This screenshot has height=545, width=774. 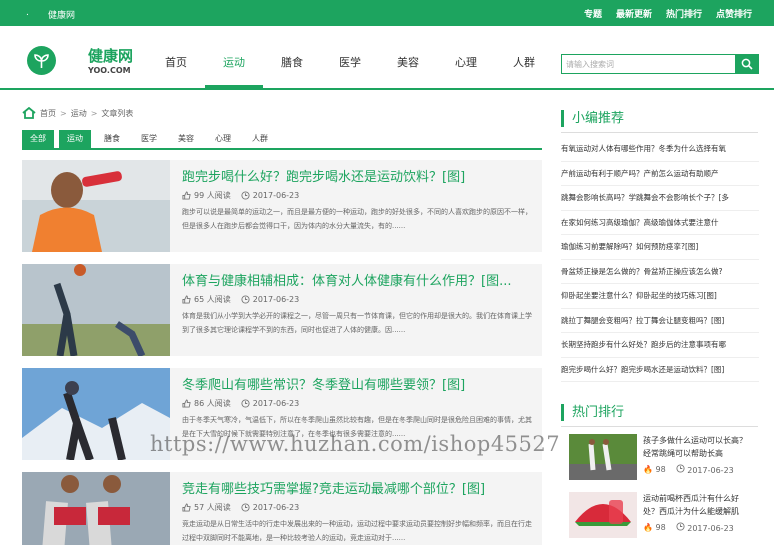 What do you see at coordinates (240, 299) in the screenshot?
I see `article-meta: 65 人阅读 2017-06-23` at bounding box center [240, 299].